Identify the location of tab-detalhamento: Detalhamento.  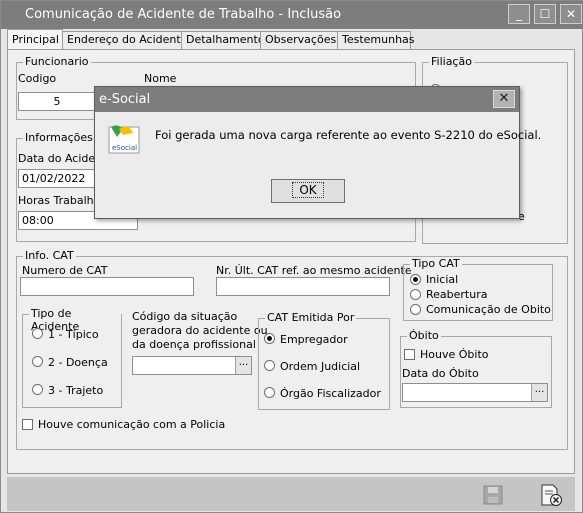
(223, 40).